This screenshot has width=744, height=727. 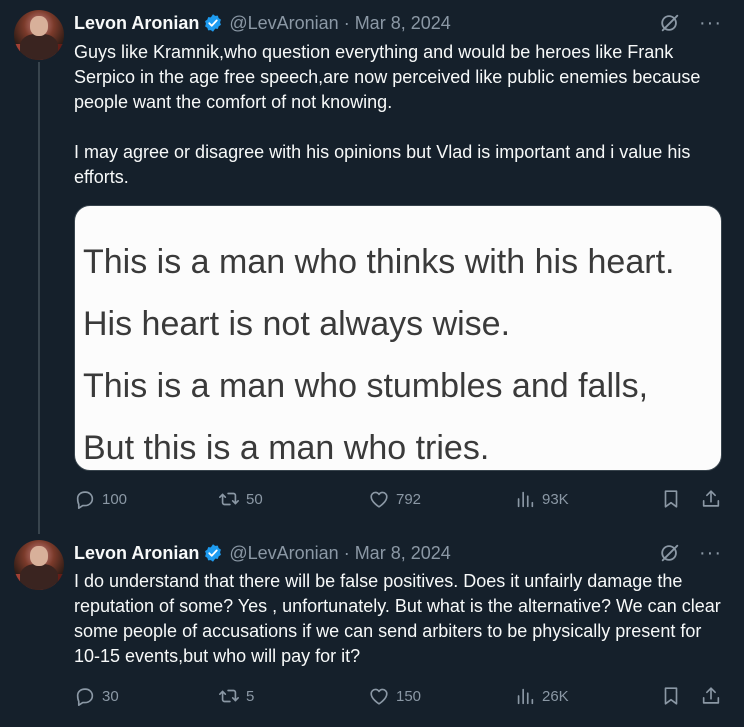 What do you see at coordinates (254, 499) in the screenshot?
I see `repost-count: 50` at bounding box center [254, 499].